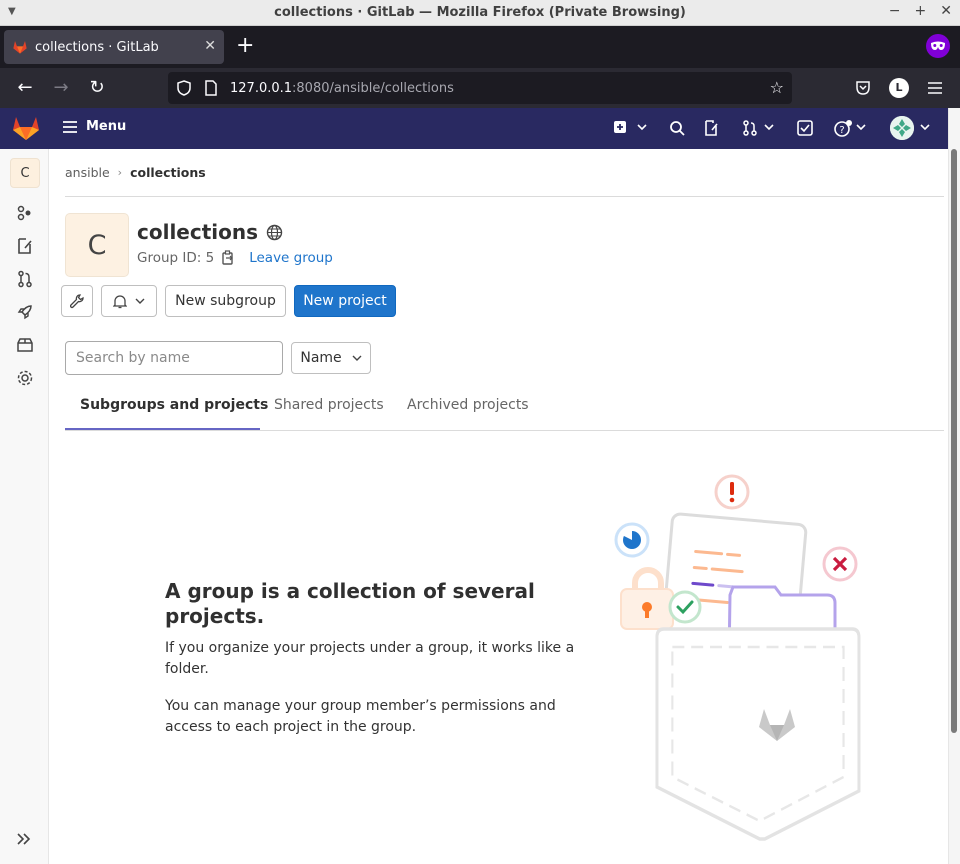 This screenshot has width=960, height=864. I want to click on help-icon: ?, so click(843, 128).